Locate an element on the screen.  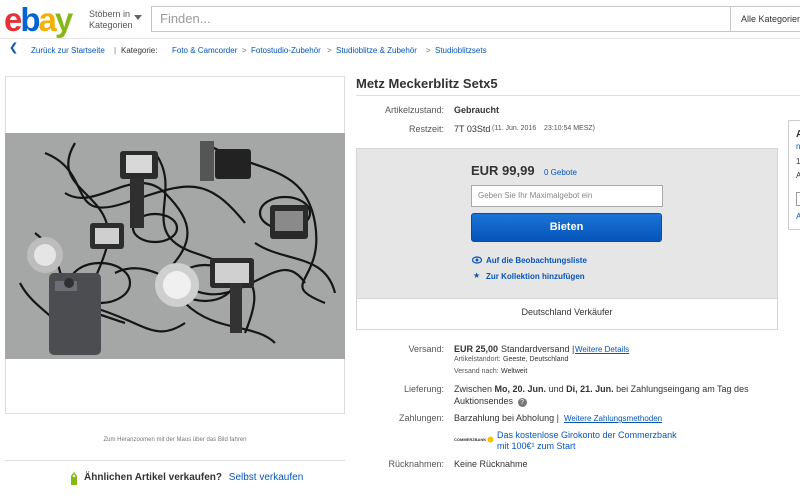
end-time: 23:10:54 MESZ) is located at coordinates (569, 128).